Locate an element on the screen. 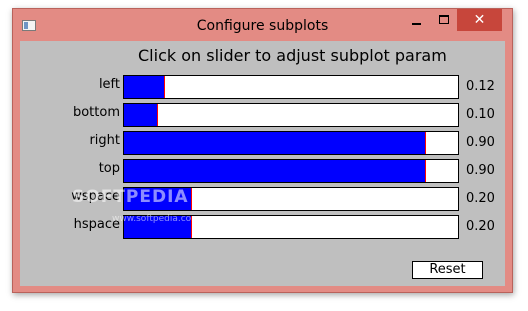  close-icon: ✕ is located at coordinates (479, 20).